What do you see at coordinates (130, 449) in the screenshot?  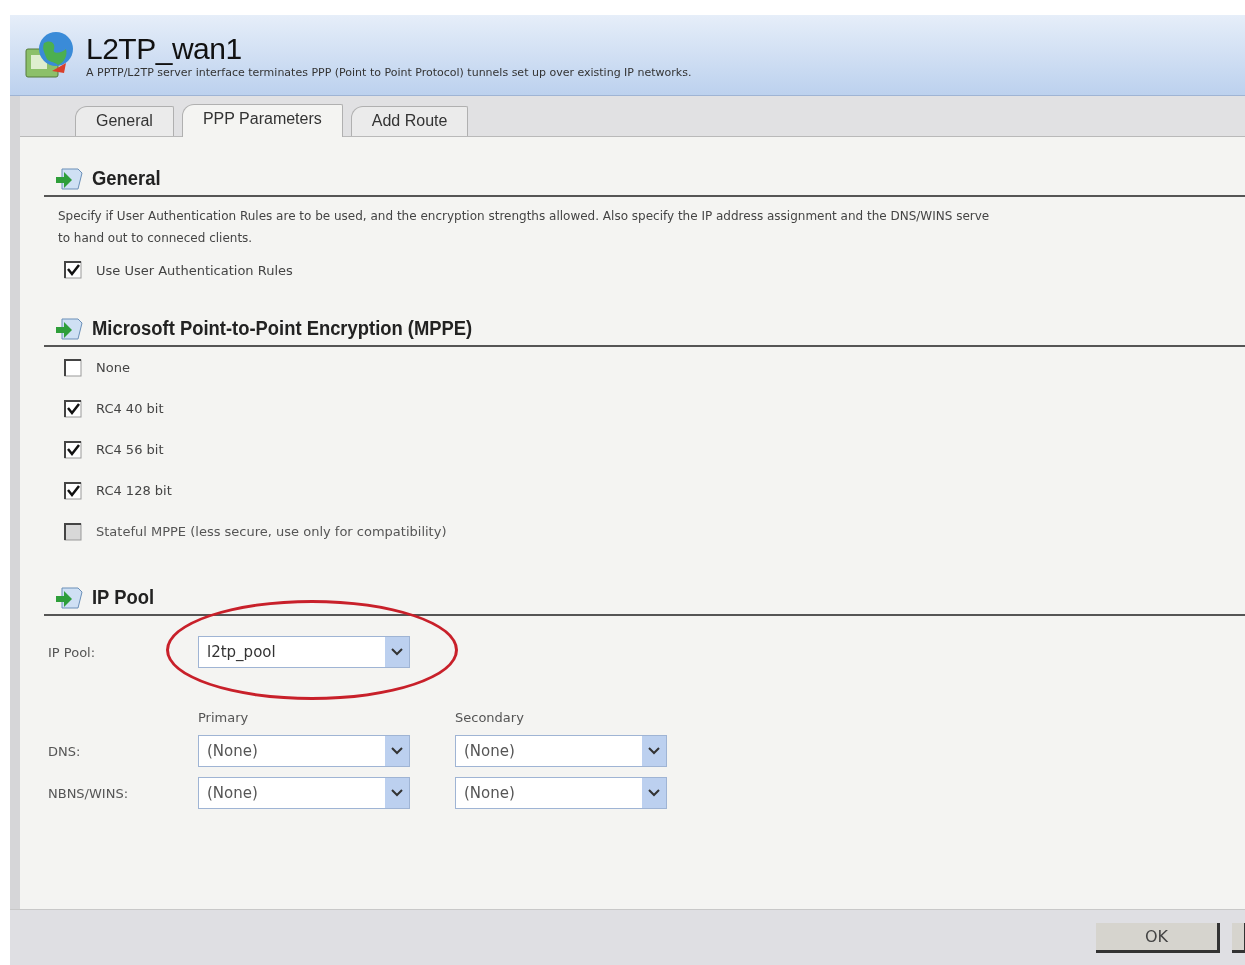 I see `checkbox-label: RC4 56 bit` at bounding box center [130, 449].